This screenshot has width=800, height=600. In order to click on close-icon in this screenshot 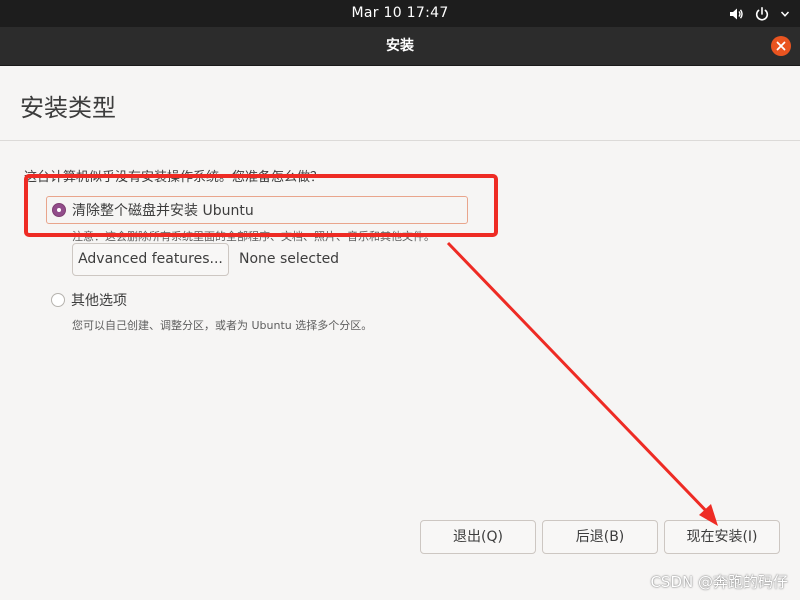, I will do `click(781, 46)`.